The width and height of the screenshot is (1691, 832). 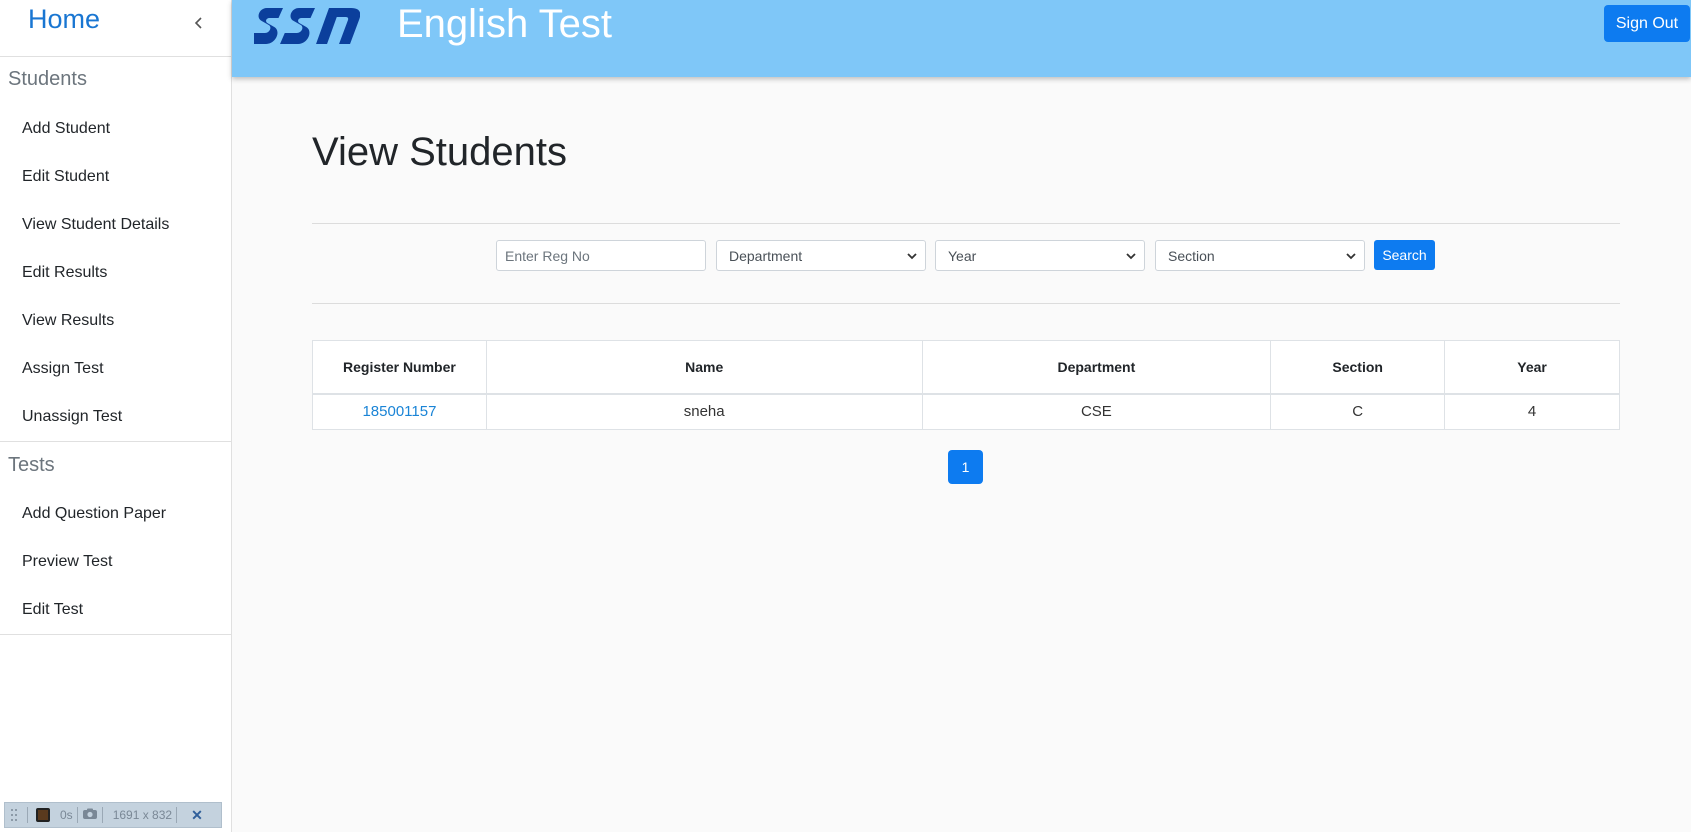 I want to click on year-cell: 4, so click(x=1532, y=411).